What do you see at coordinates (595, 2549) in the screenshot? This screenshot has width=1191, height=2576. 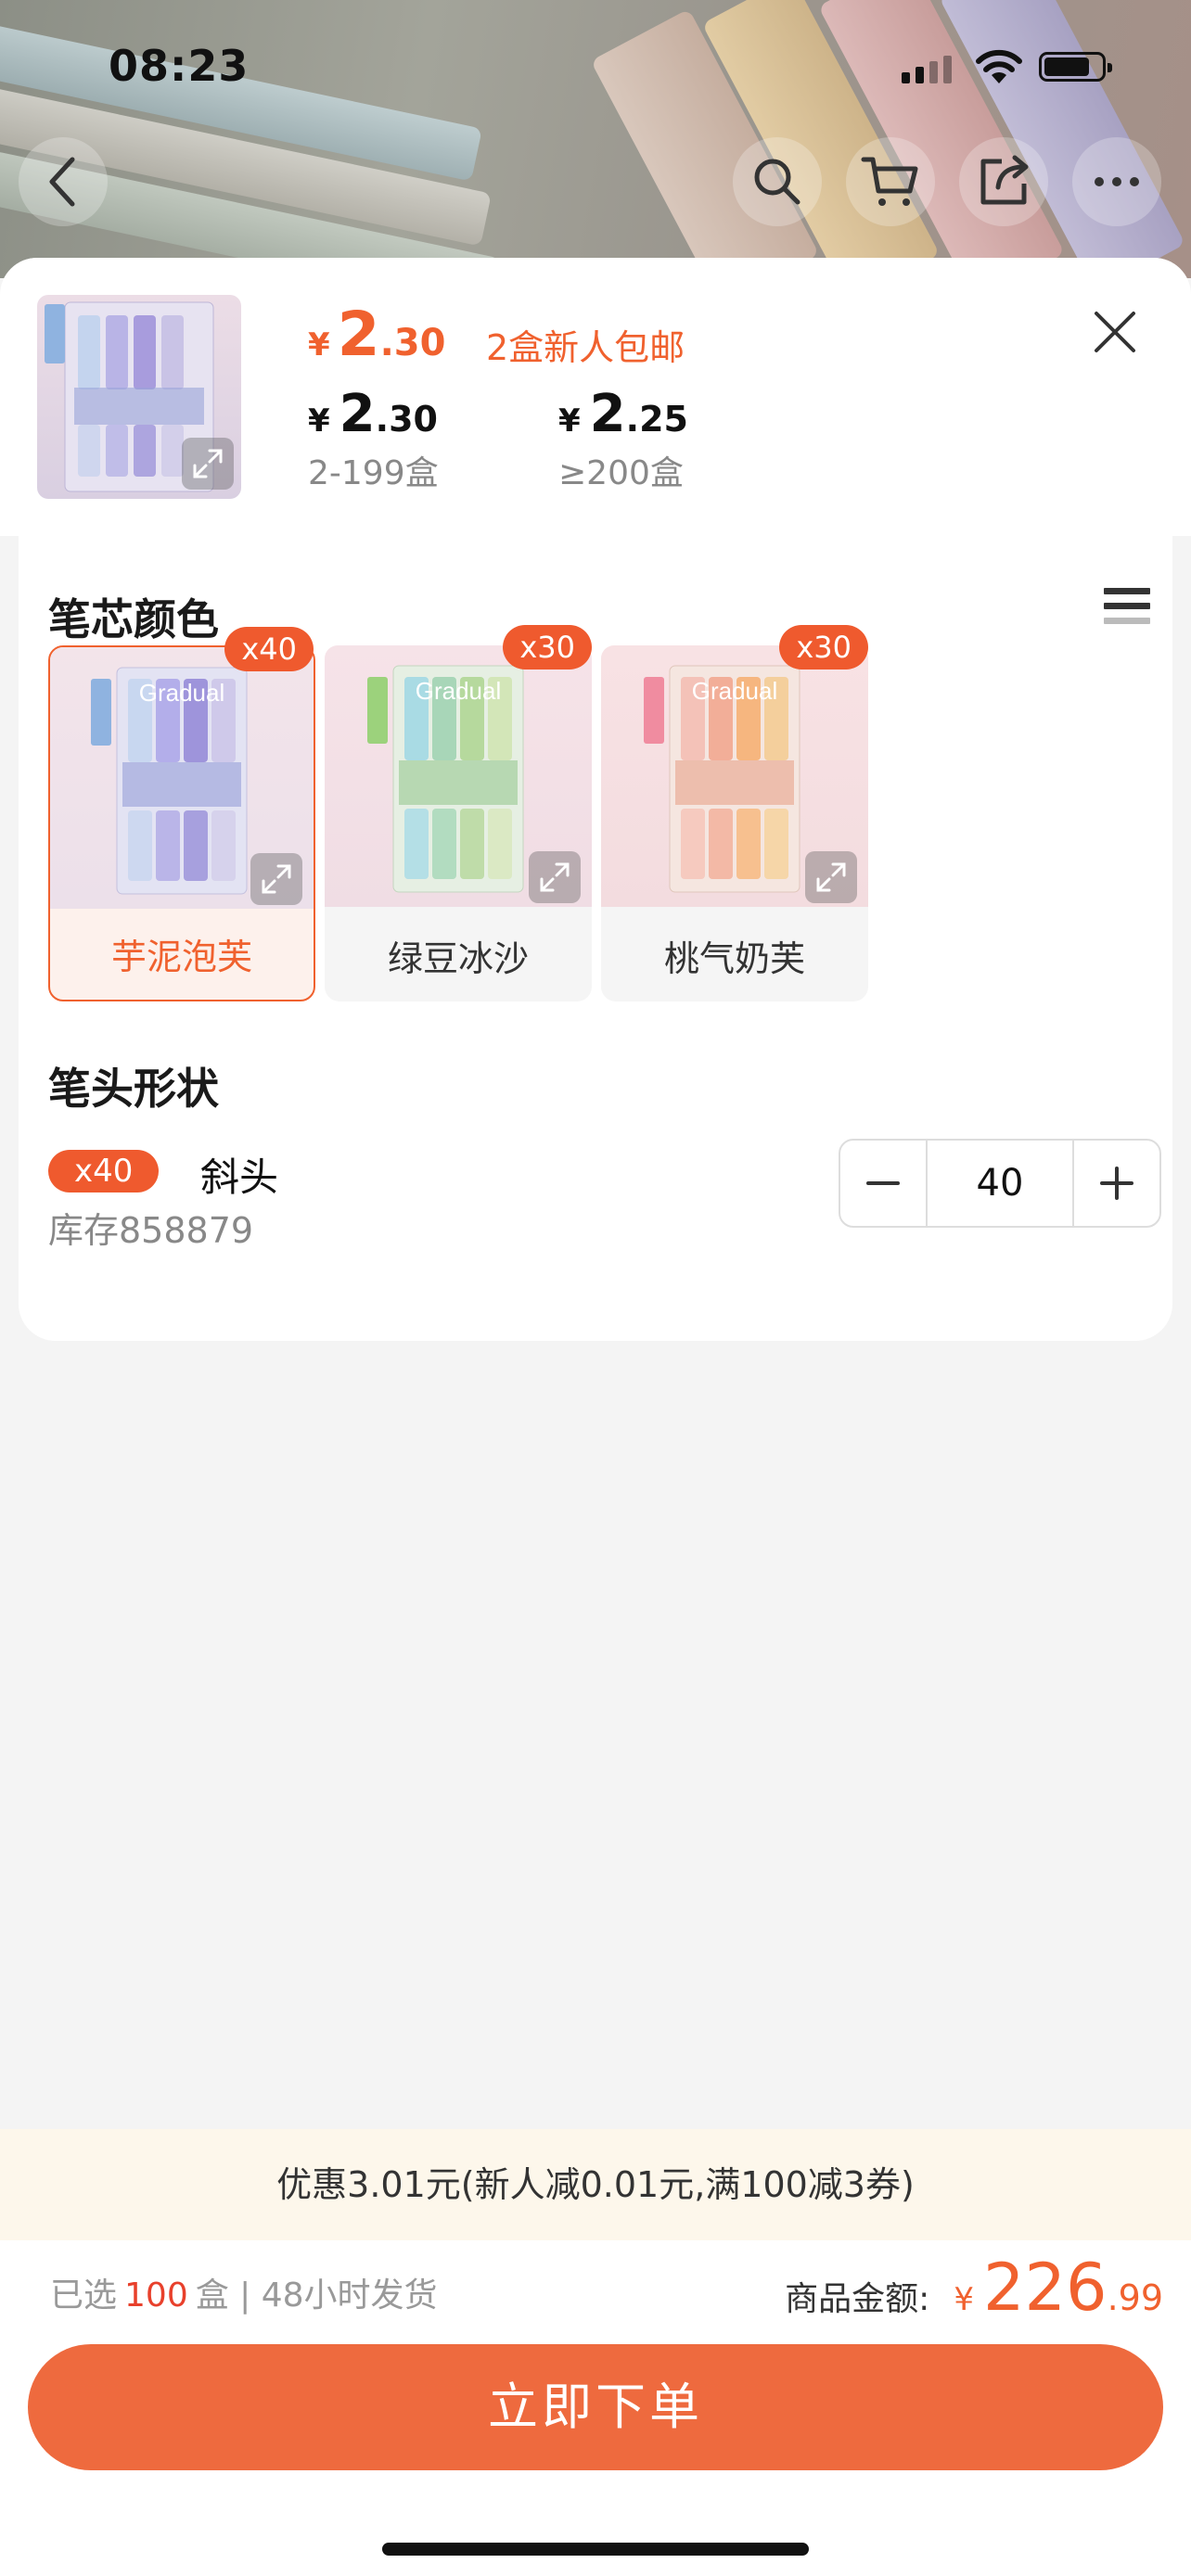 I see `home-indicator` at bounding box center [595, 2549].